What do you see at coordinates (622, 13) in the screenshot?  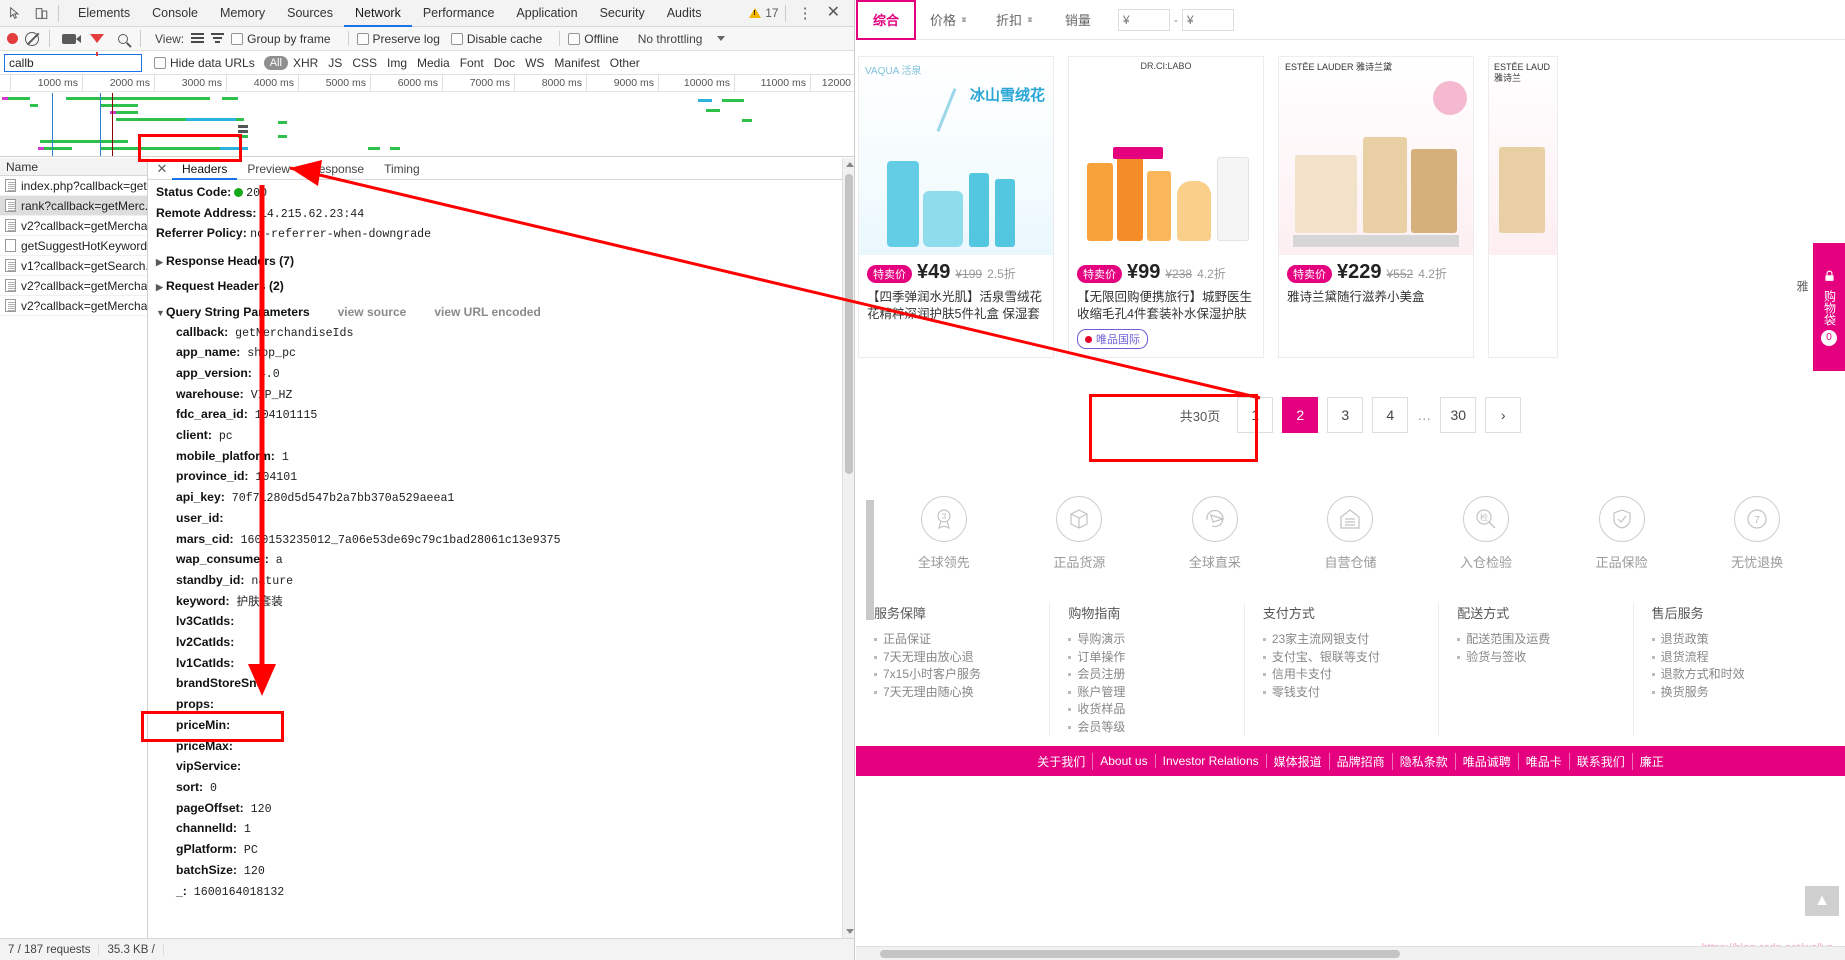 I see `tab-security: Security` at bounding box center [622, 13].